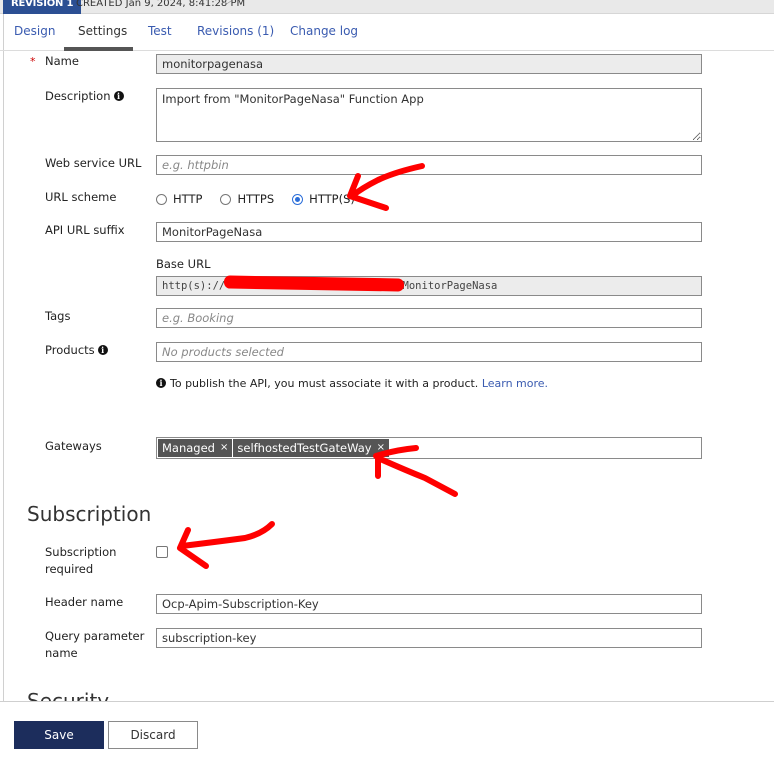 This screenshot has height=758, width=774. I want to click on label-line: required, so click(69, 569).